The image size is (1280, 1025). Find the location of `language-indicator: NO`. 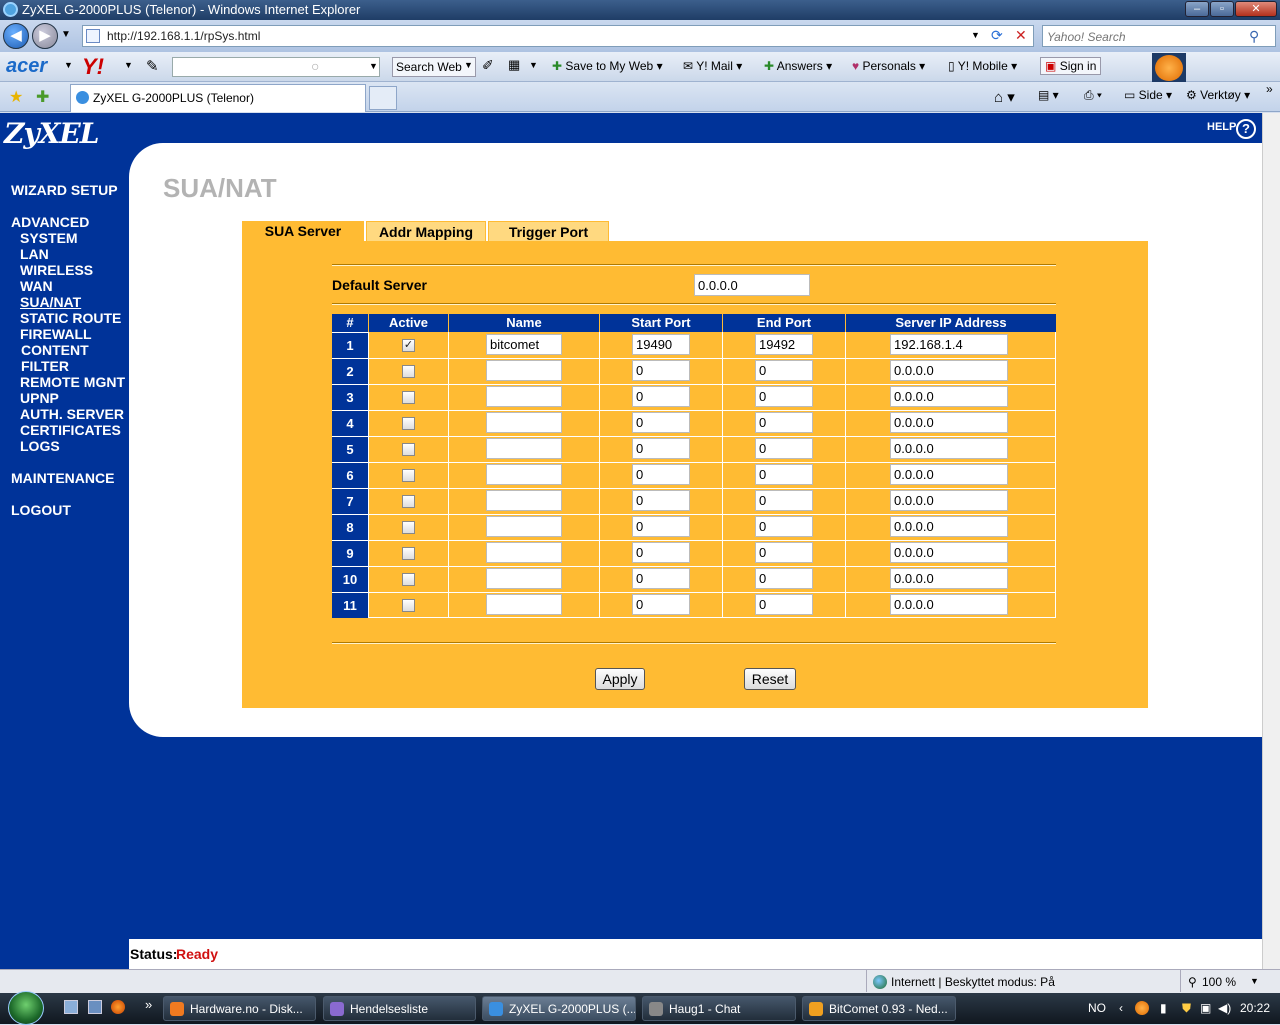

language-indicator: NO is located at coordinates (1097, 1008).